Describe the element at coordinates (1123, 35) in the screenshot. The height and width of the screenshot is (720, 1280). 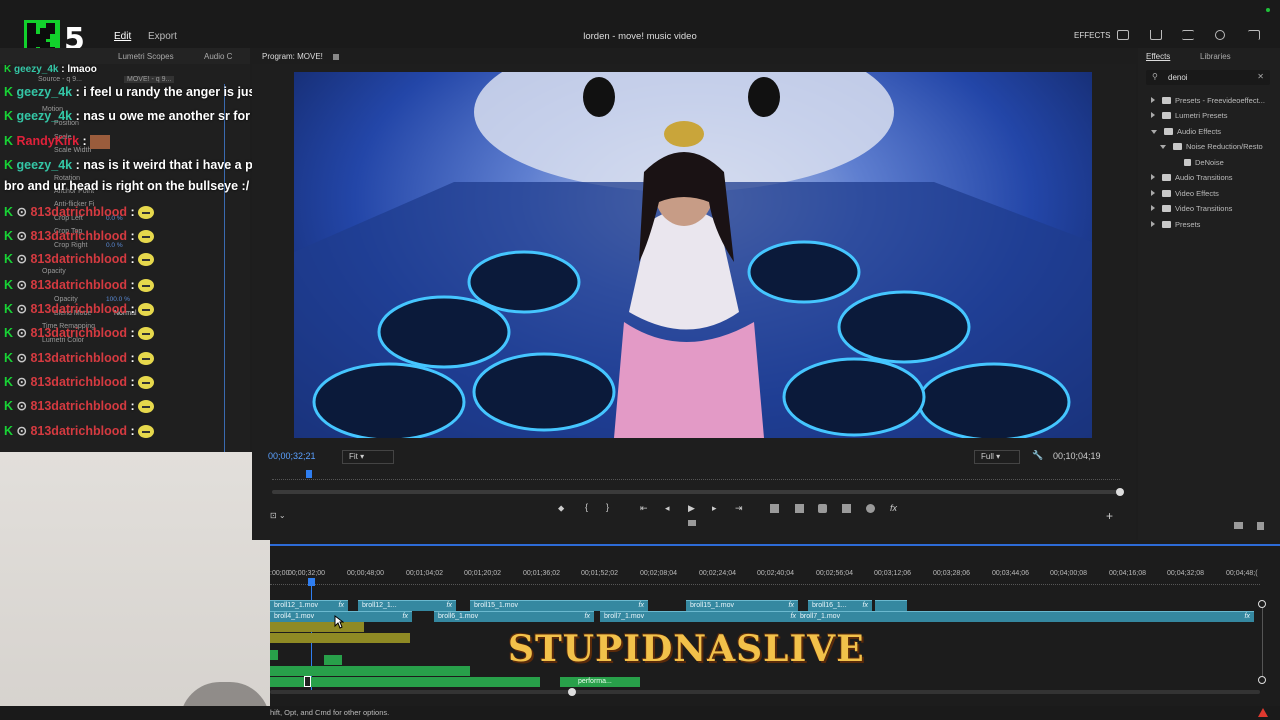
I see `panel-icon` at that location.